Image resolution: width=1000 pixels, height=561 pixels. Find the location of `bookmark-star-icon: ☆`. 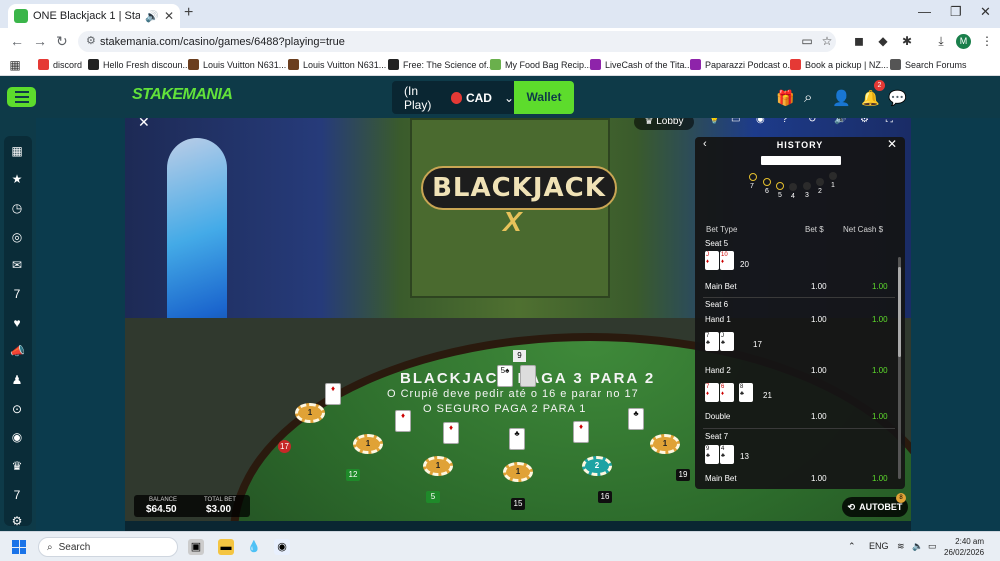

bookmark-star-icon: ☆ is located at coordinates (827, 41).